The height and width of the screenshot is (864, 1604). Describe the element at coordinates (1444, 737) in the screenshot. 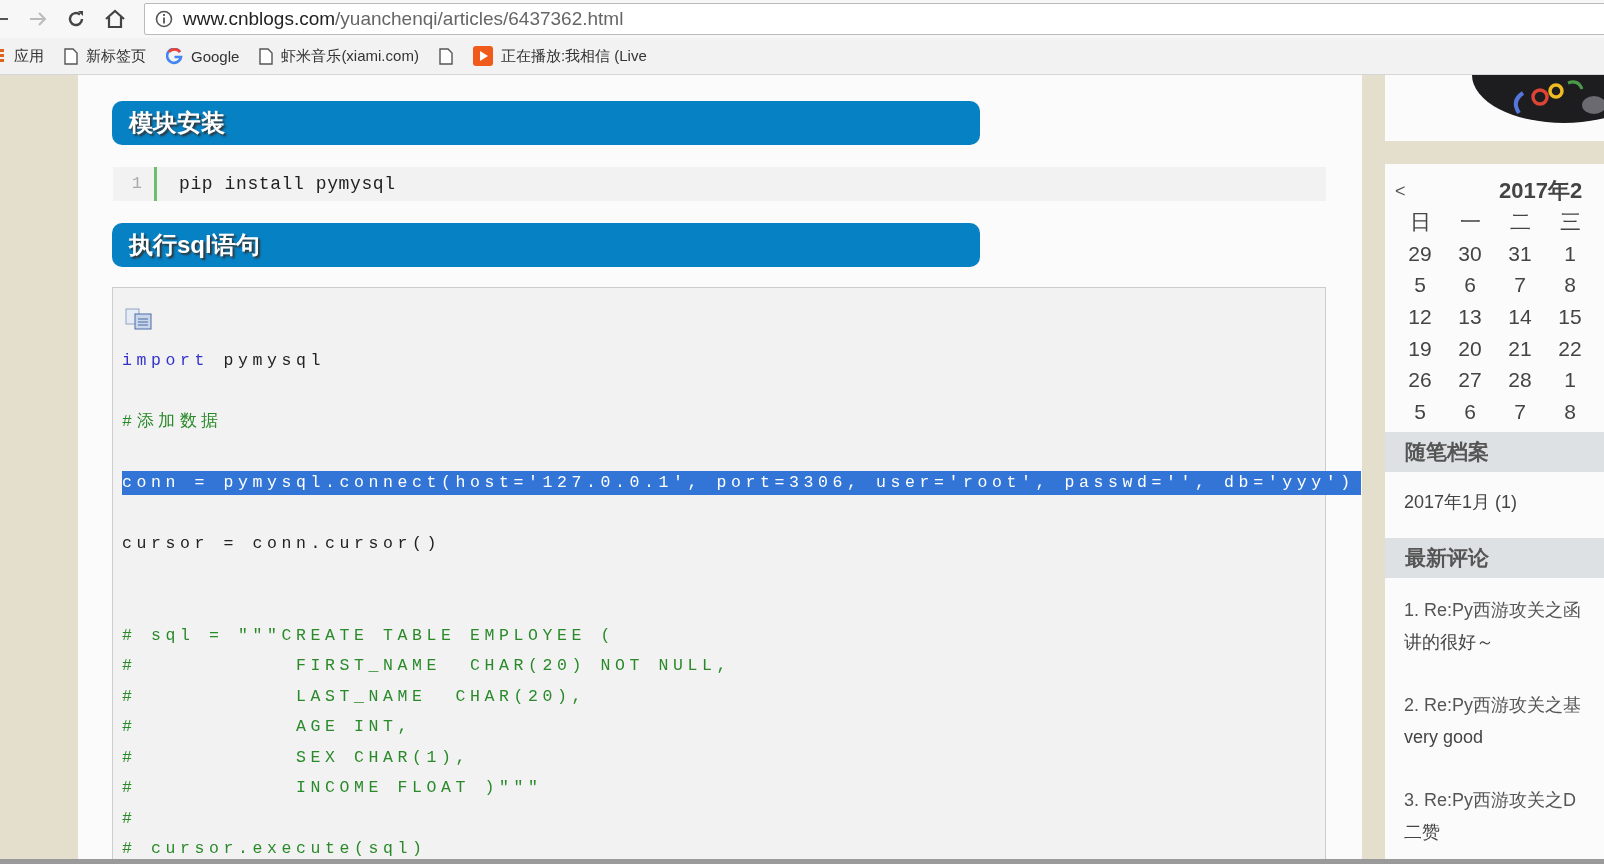

I see `comment-text: very good` at that location.